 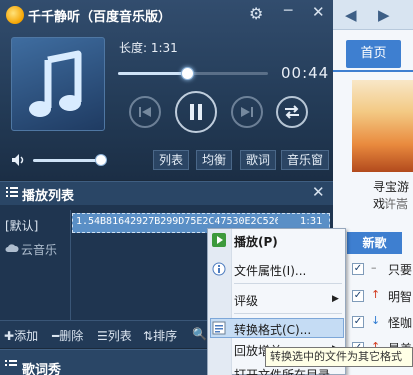 I want to click on music-window-button: 音乐窗, so click(x=305, y=160).